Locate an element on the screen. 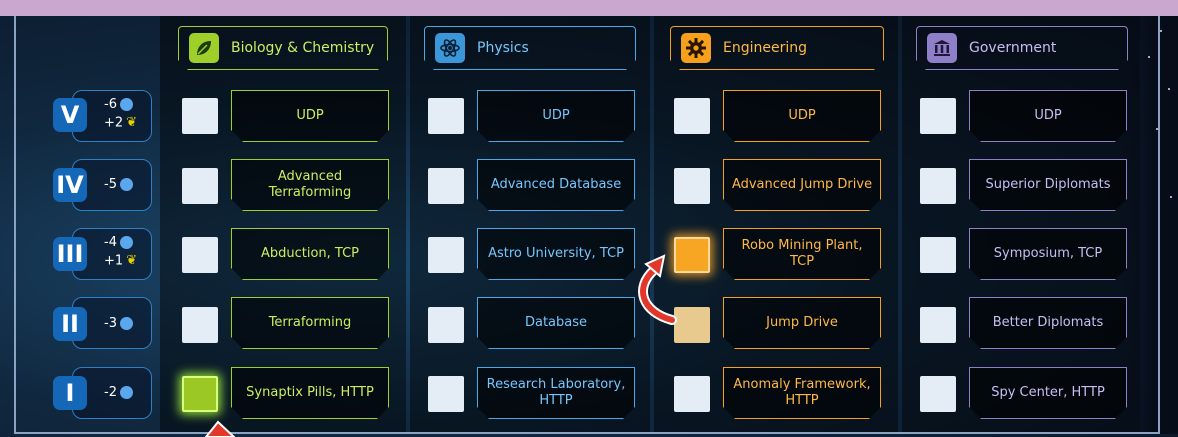 This screenshot has width=1178, height=437. tech-card-gov: Symposium, TCP is located at coordinates (1048, 254).